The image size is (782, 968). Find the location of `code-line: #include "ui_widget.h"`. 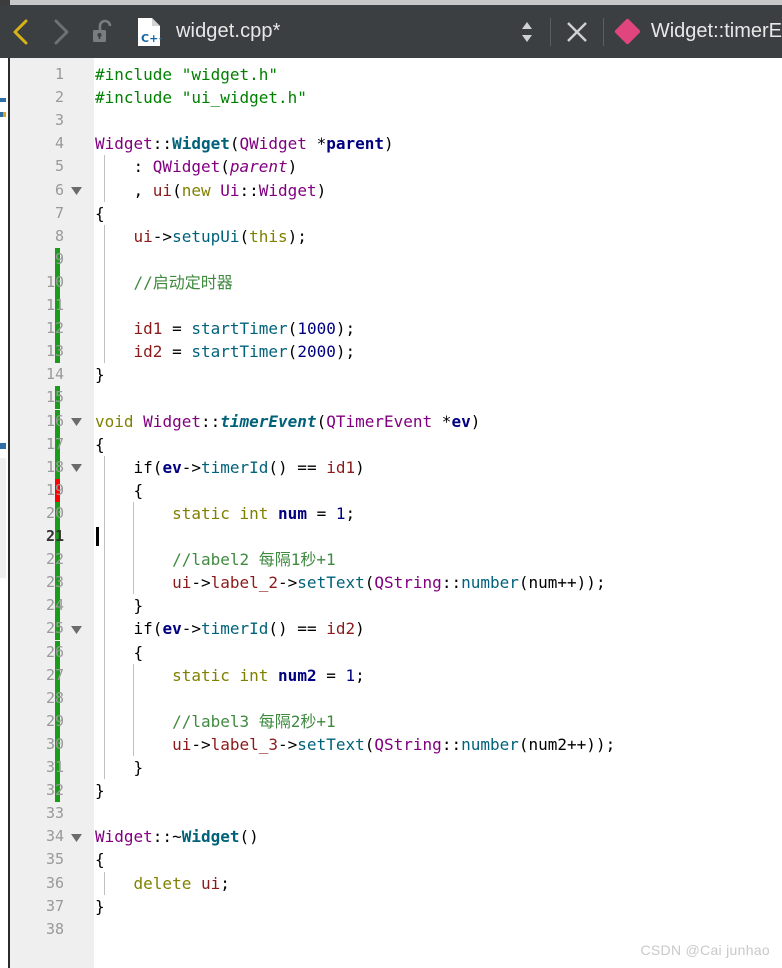

code-line: #include "ui_widget.h" is located at coordinates (201, 97).